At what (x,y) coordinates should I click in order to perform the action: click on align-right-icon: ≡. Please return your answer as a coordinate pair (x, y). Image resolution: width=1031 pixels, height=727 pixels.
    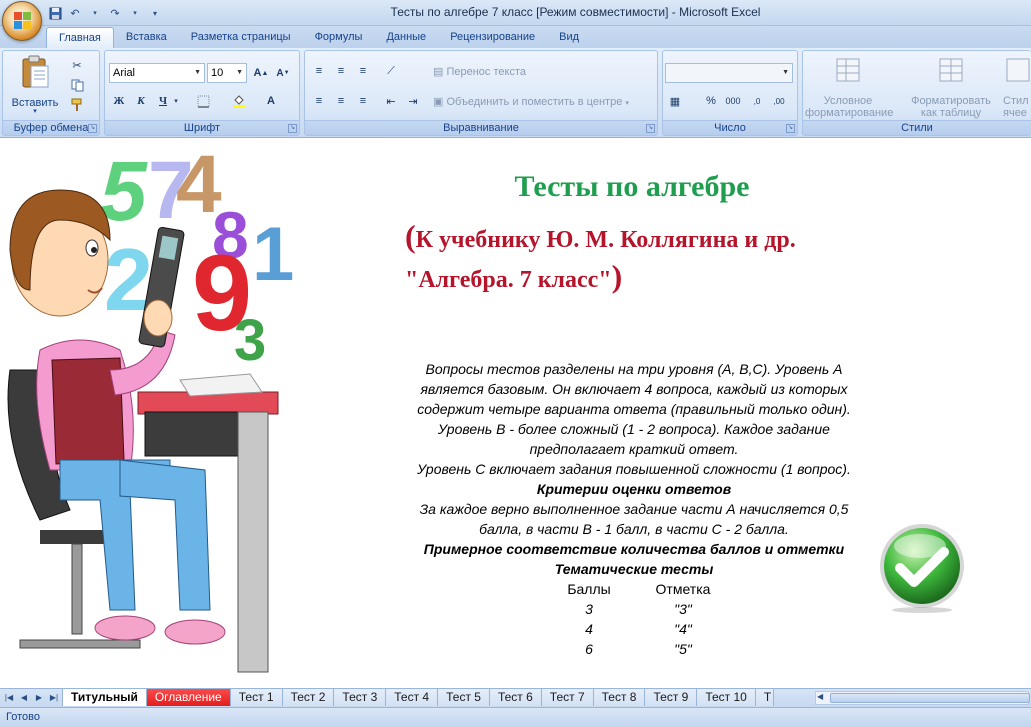
    Looking at the image, I should click on (363, 101).